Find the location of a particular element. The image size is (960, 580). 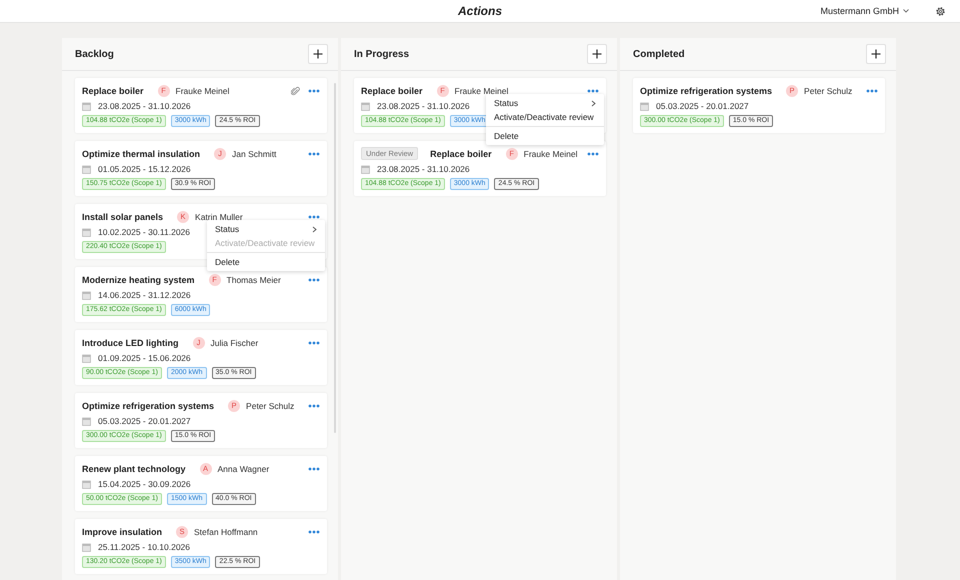

assignee-name: Julia Fischer is located at coordinates (234, 343).